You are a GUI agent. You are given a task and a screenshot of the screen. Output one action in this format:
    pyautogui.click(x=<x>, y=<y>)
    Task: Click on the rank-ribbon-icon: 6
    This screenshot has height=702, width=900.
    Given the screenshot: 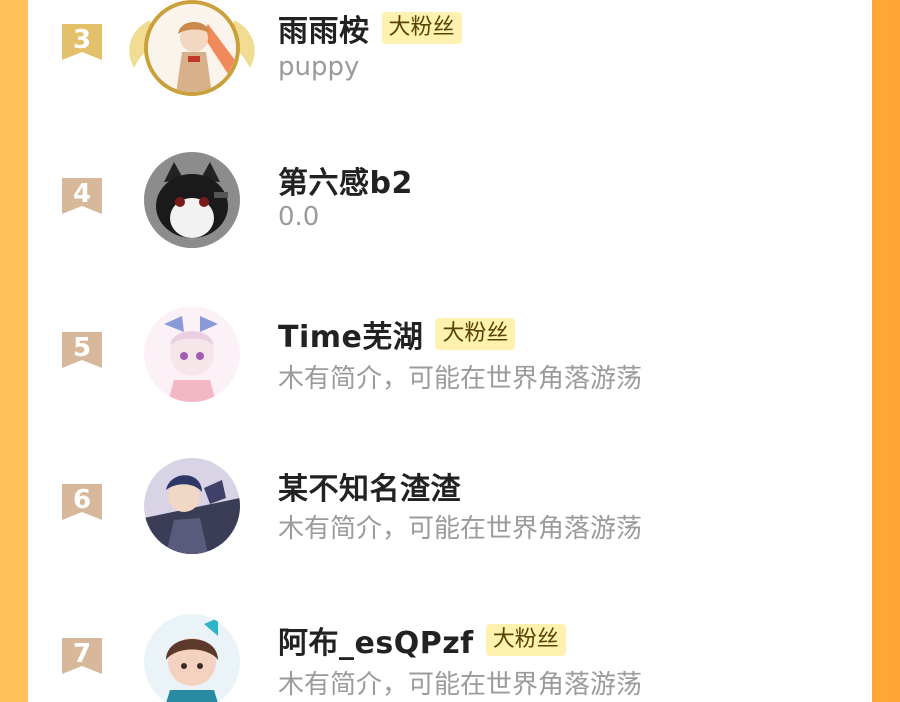 What is the action you would take?
    pyautogui.click(x=82, y=502)
    